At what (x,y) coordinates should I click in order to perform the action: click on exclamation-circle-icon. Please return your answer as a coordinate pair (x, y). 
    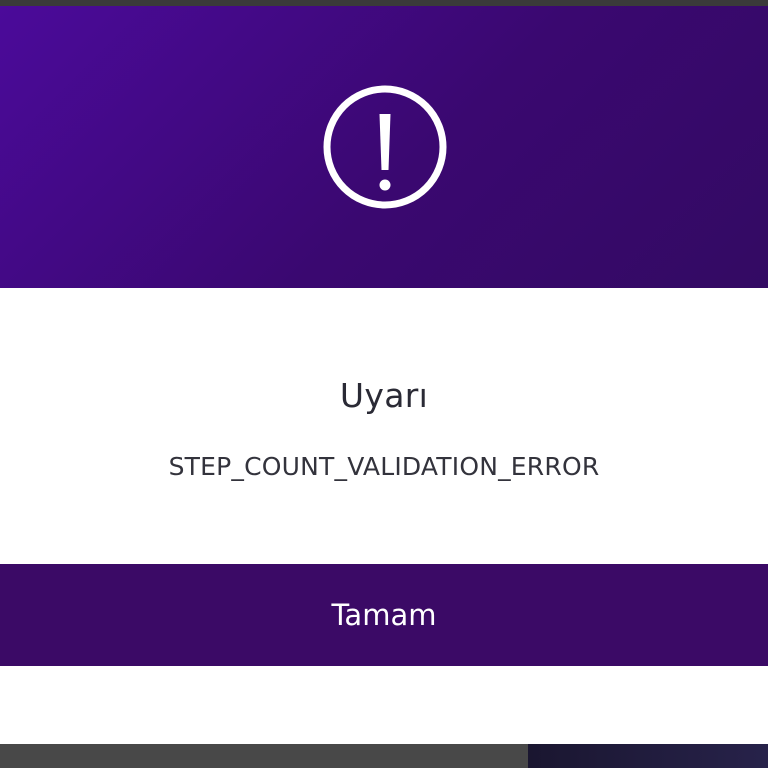
    Looking at the image, I should click on (385, 147).